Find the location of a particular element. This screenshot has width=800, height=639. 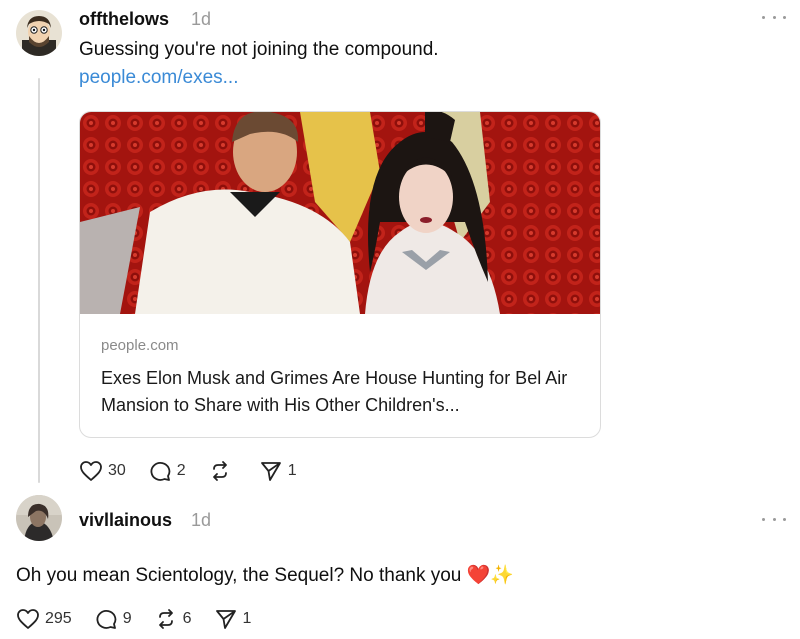

reply-count: 2 is located at coordinates (181, 470).